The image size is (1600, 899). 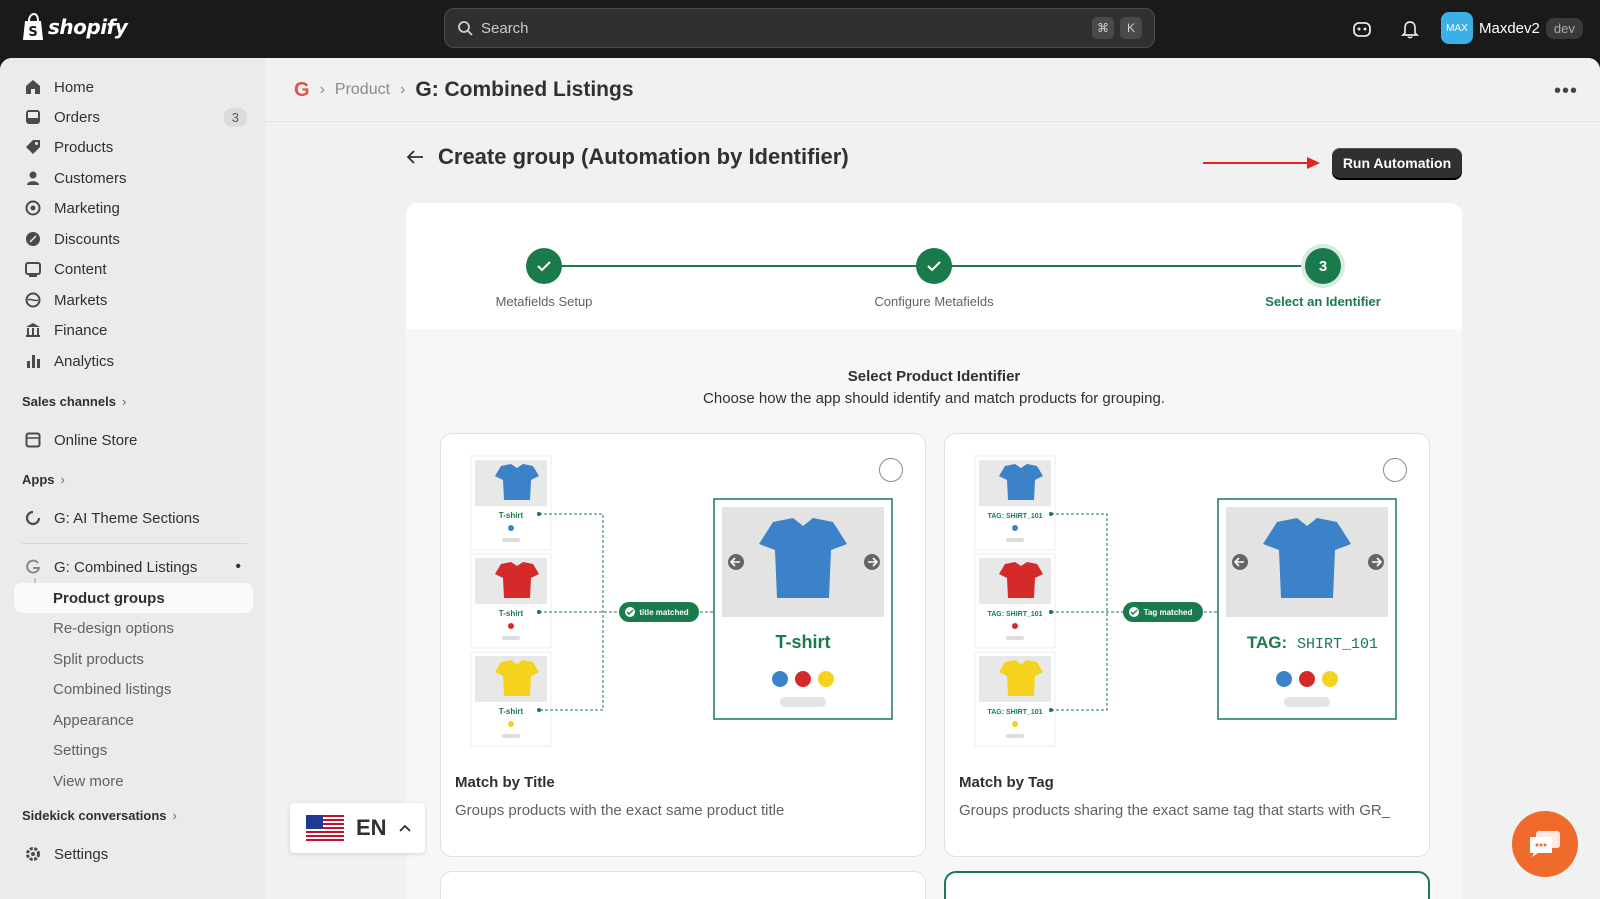 I want to click on sidebar-item-finance: Finance, so click(x=133, y=330).